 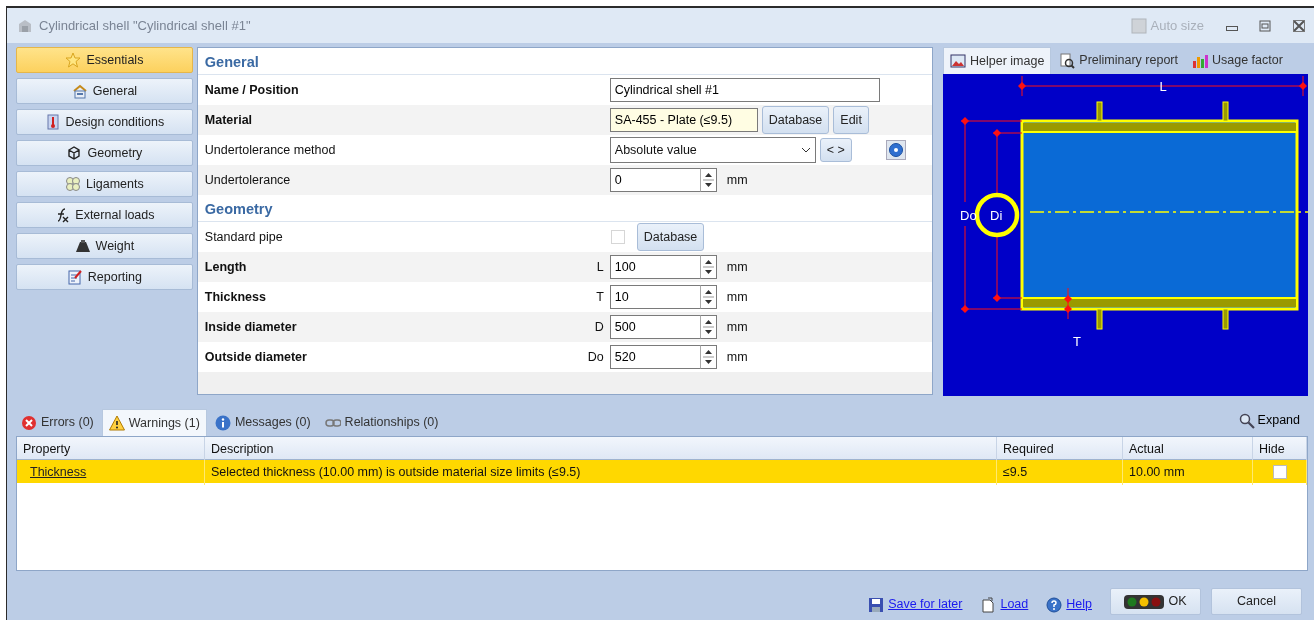 I want to click on number-field: 500, so click(x=654, y=327).